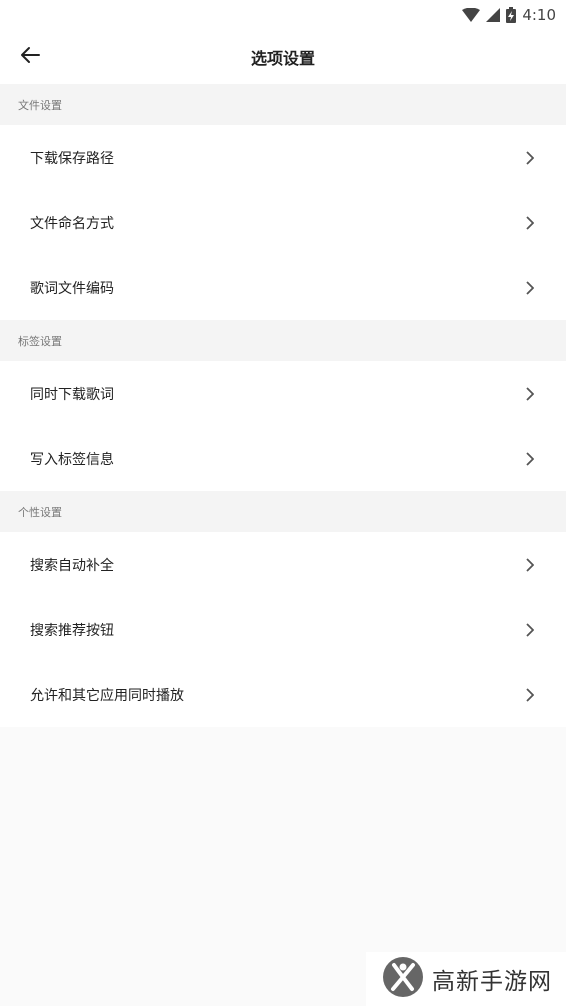 This screenshot has width=566, height=1006. I want to click on item-label: 允许和其它应用同时播放, so click(107, 695).